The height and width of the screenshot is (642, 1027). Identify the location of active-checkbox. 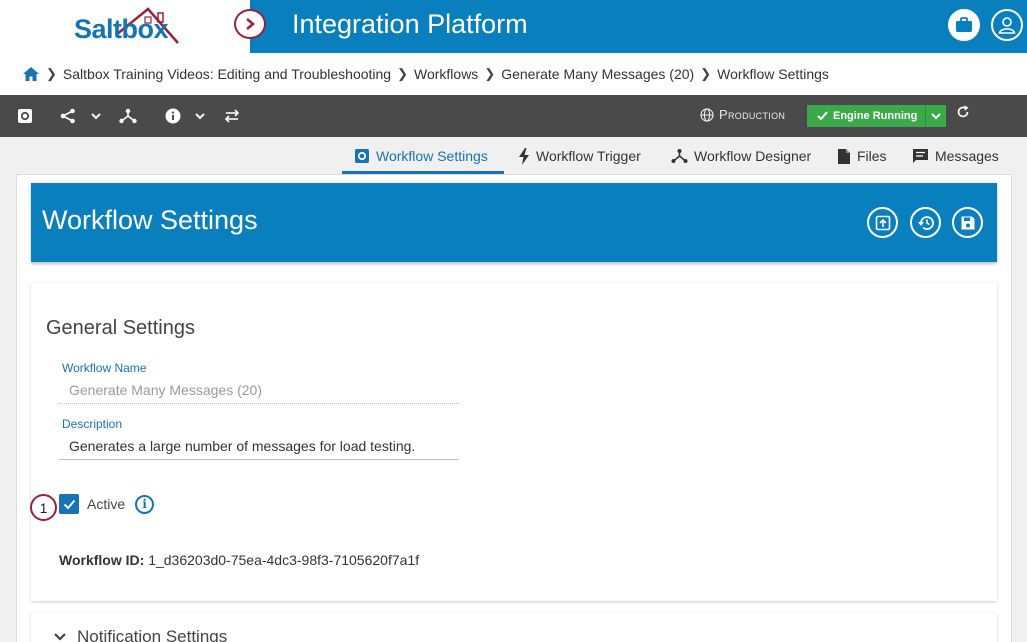
(69, 504).